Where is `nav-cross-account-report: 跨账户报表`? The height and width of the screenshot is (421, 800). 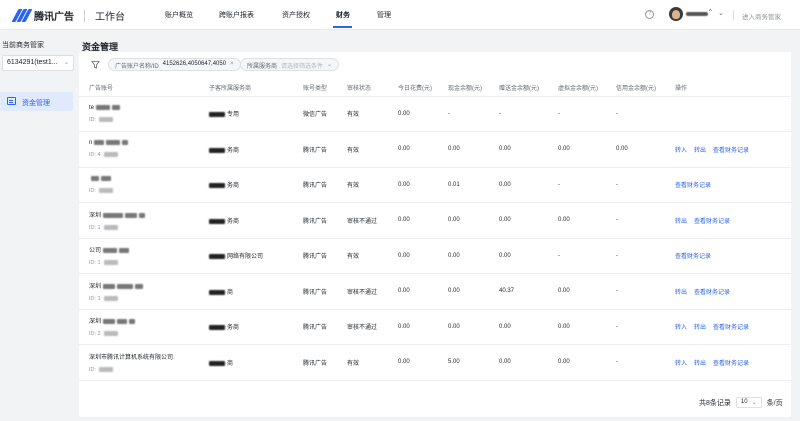 nav-cross-account-report: 跨账户报表 is located at coordinates (236, 15).